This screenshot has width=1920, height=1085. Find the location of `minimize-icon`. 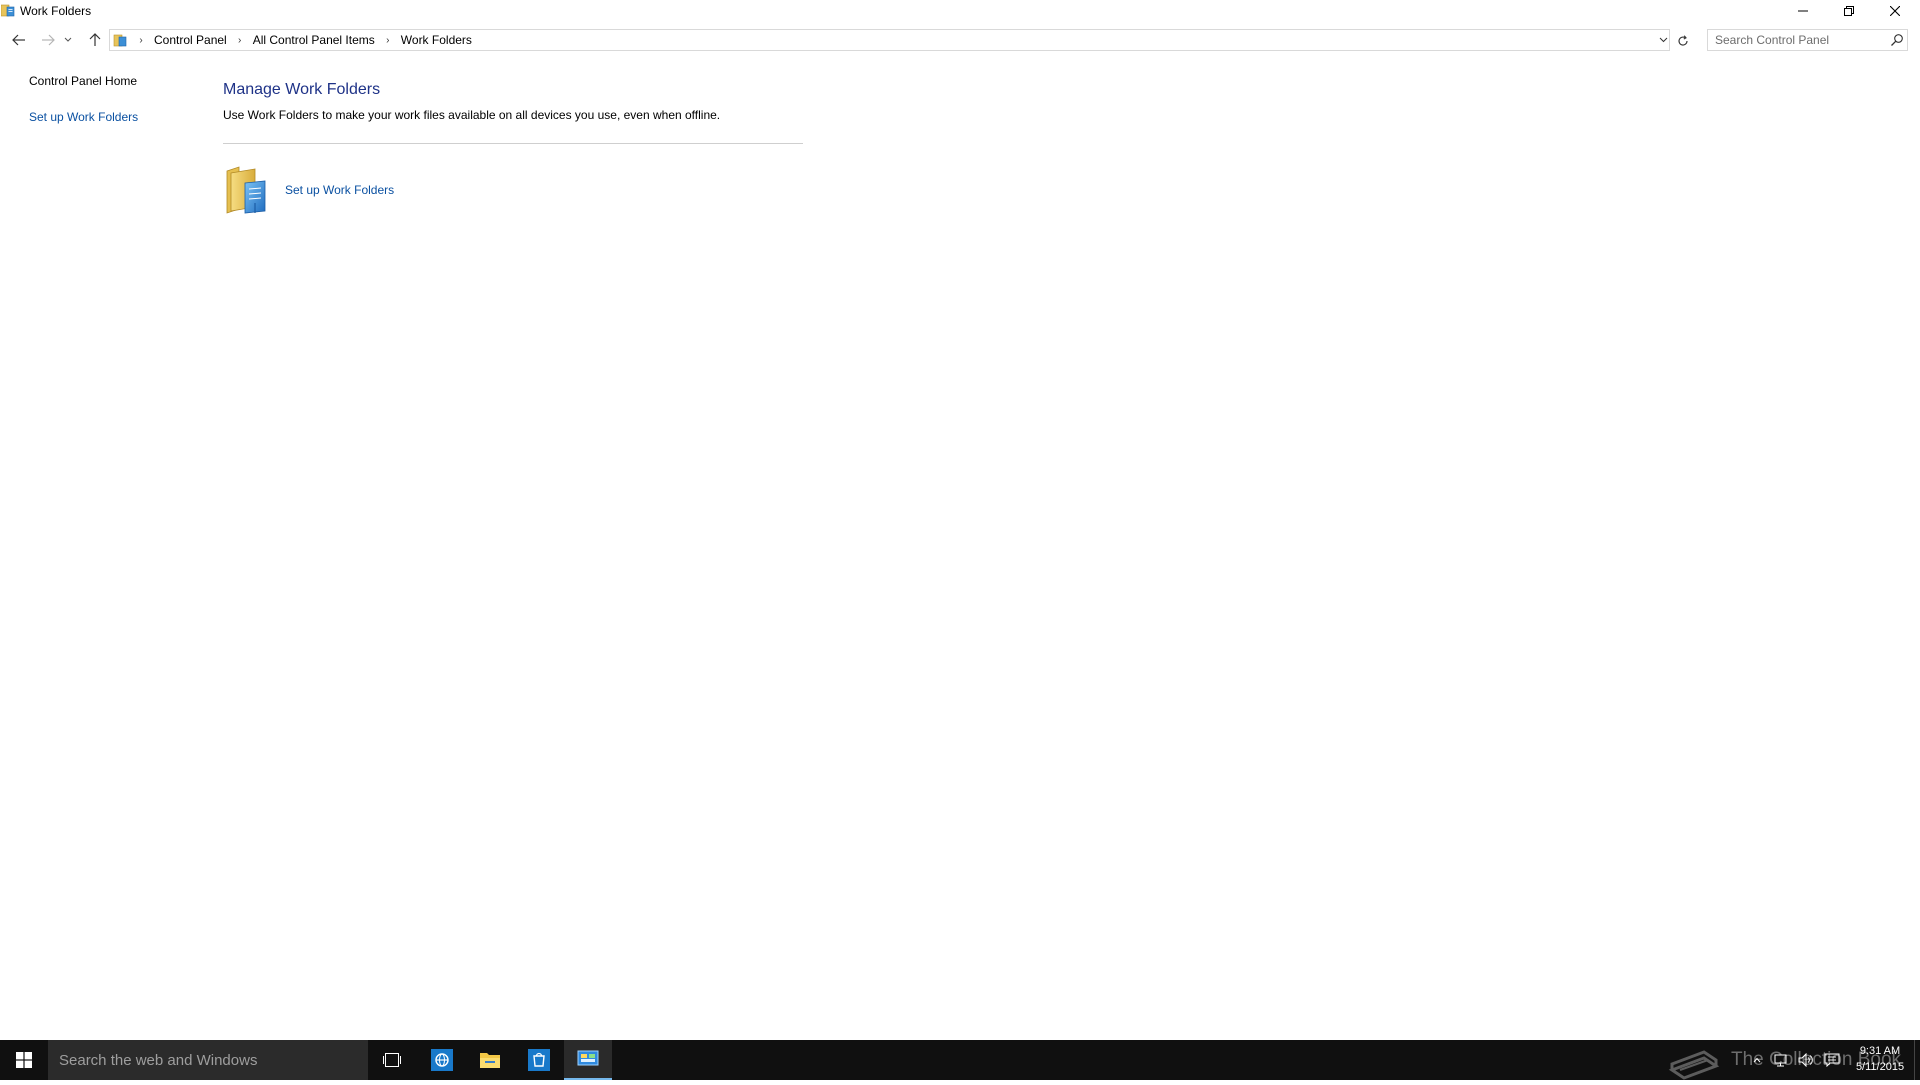

minimize-icon is located at coordinates (1803, 11).